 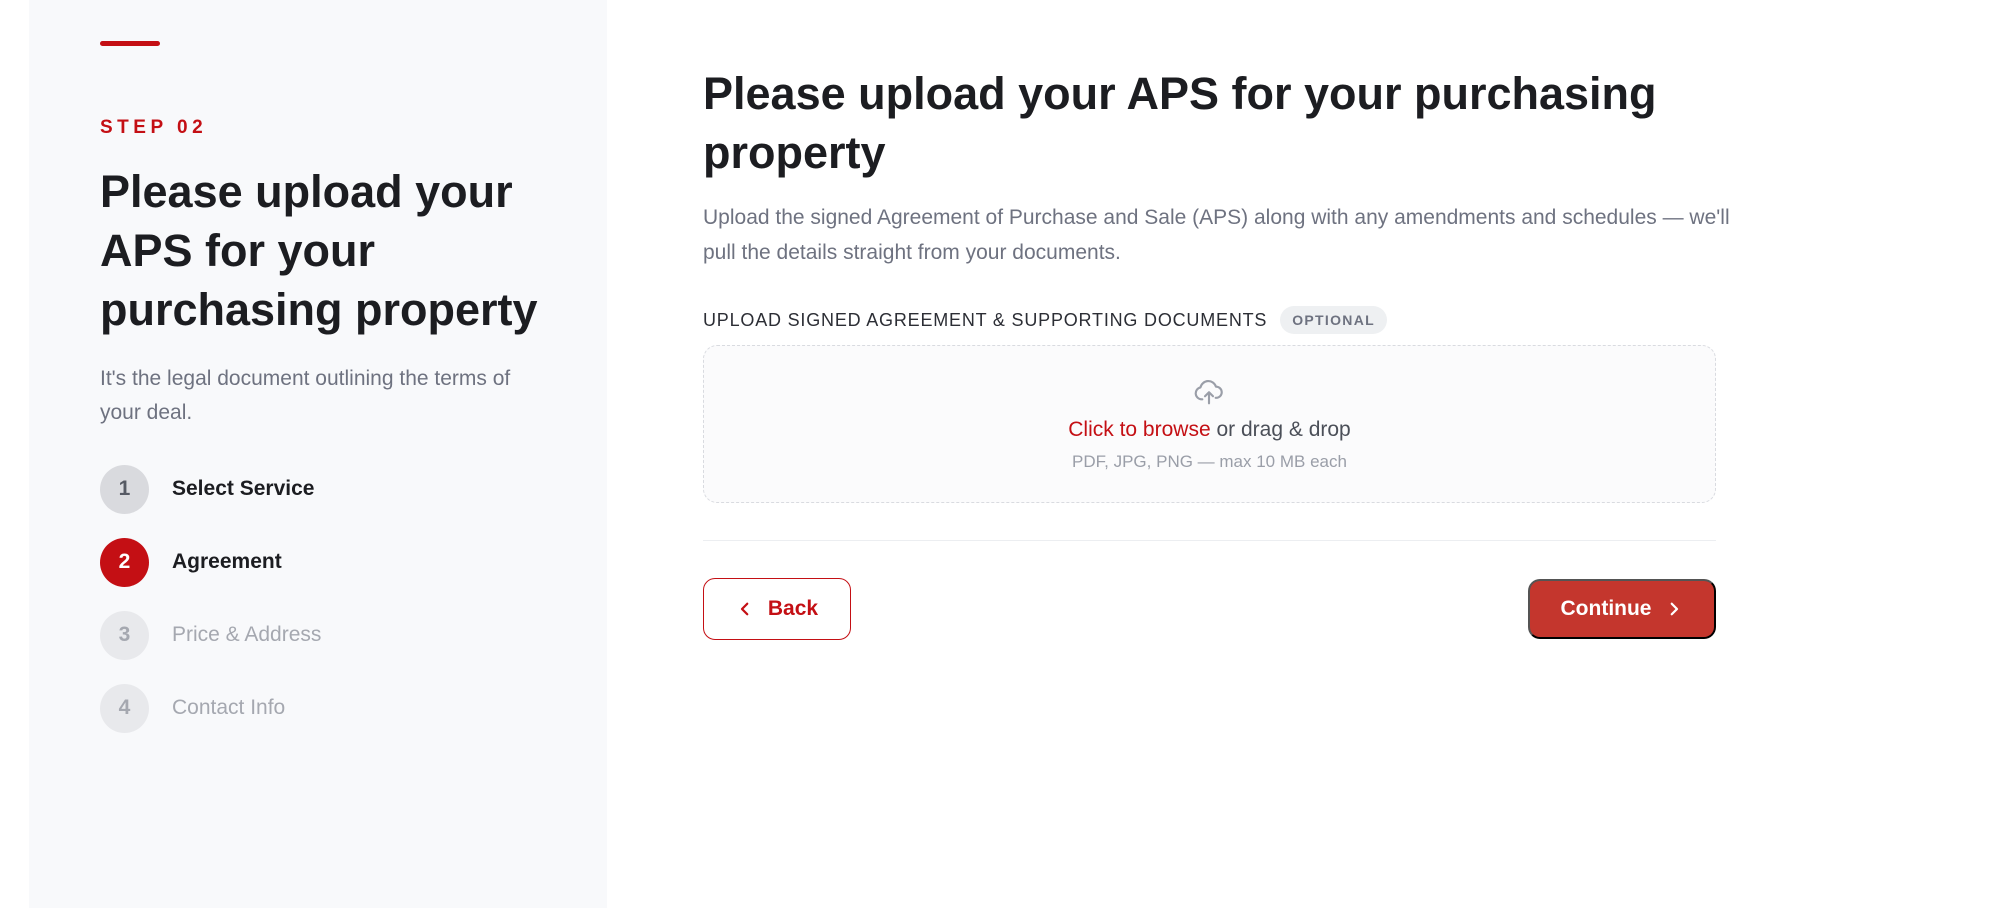 I want to click on step-item-contact-info: 4 Contact Info, so click(x=192, y=708).